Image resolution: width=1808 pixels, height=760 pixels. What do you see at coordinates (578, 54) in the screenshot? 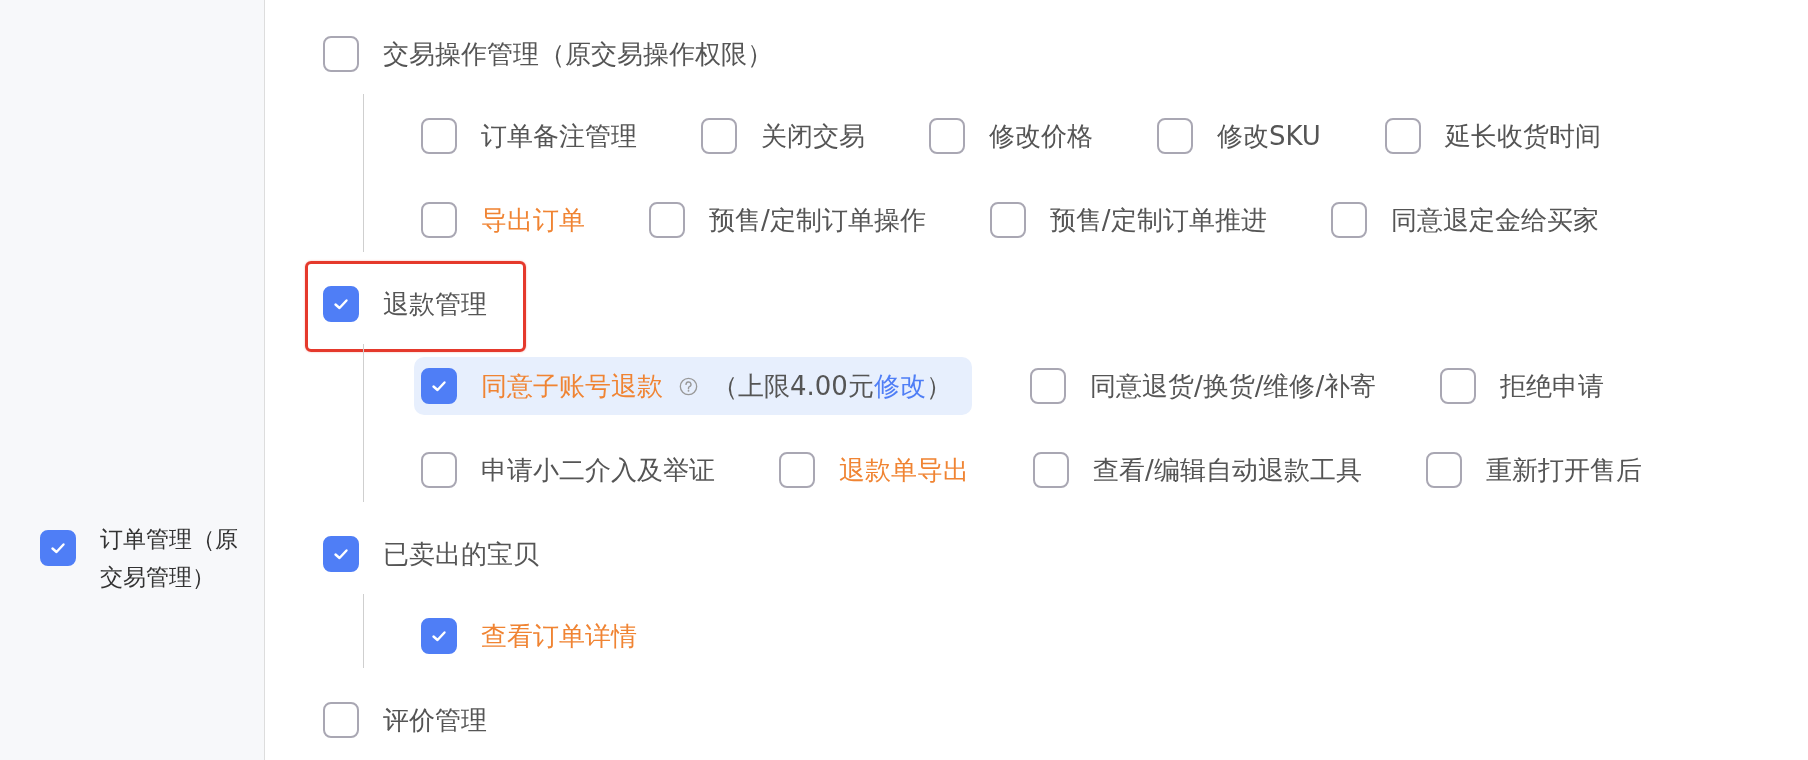
I see `group-label: 交易操作管理（原交易操作权限）` at bounding box center [578, 54].